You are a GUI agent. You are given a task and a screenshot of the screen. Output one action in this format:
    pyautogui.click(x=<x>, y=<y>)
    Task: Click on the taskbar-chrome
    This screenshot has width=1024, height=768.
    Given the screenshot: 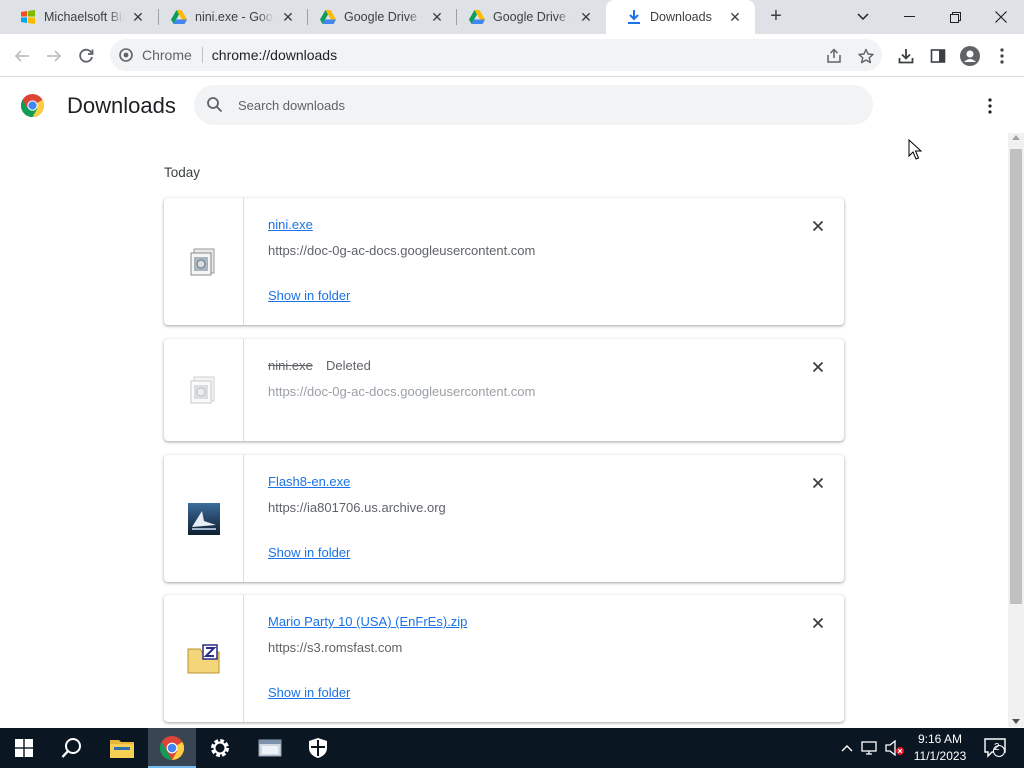 What is the action you would take?
    pyautogui.click(x=172, y=748)
    